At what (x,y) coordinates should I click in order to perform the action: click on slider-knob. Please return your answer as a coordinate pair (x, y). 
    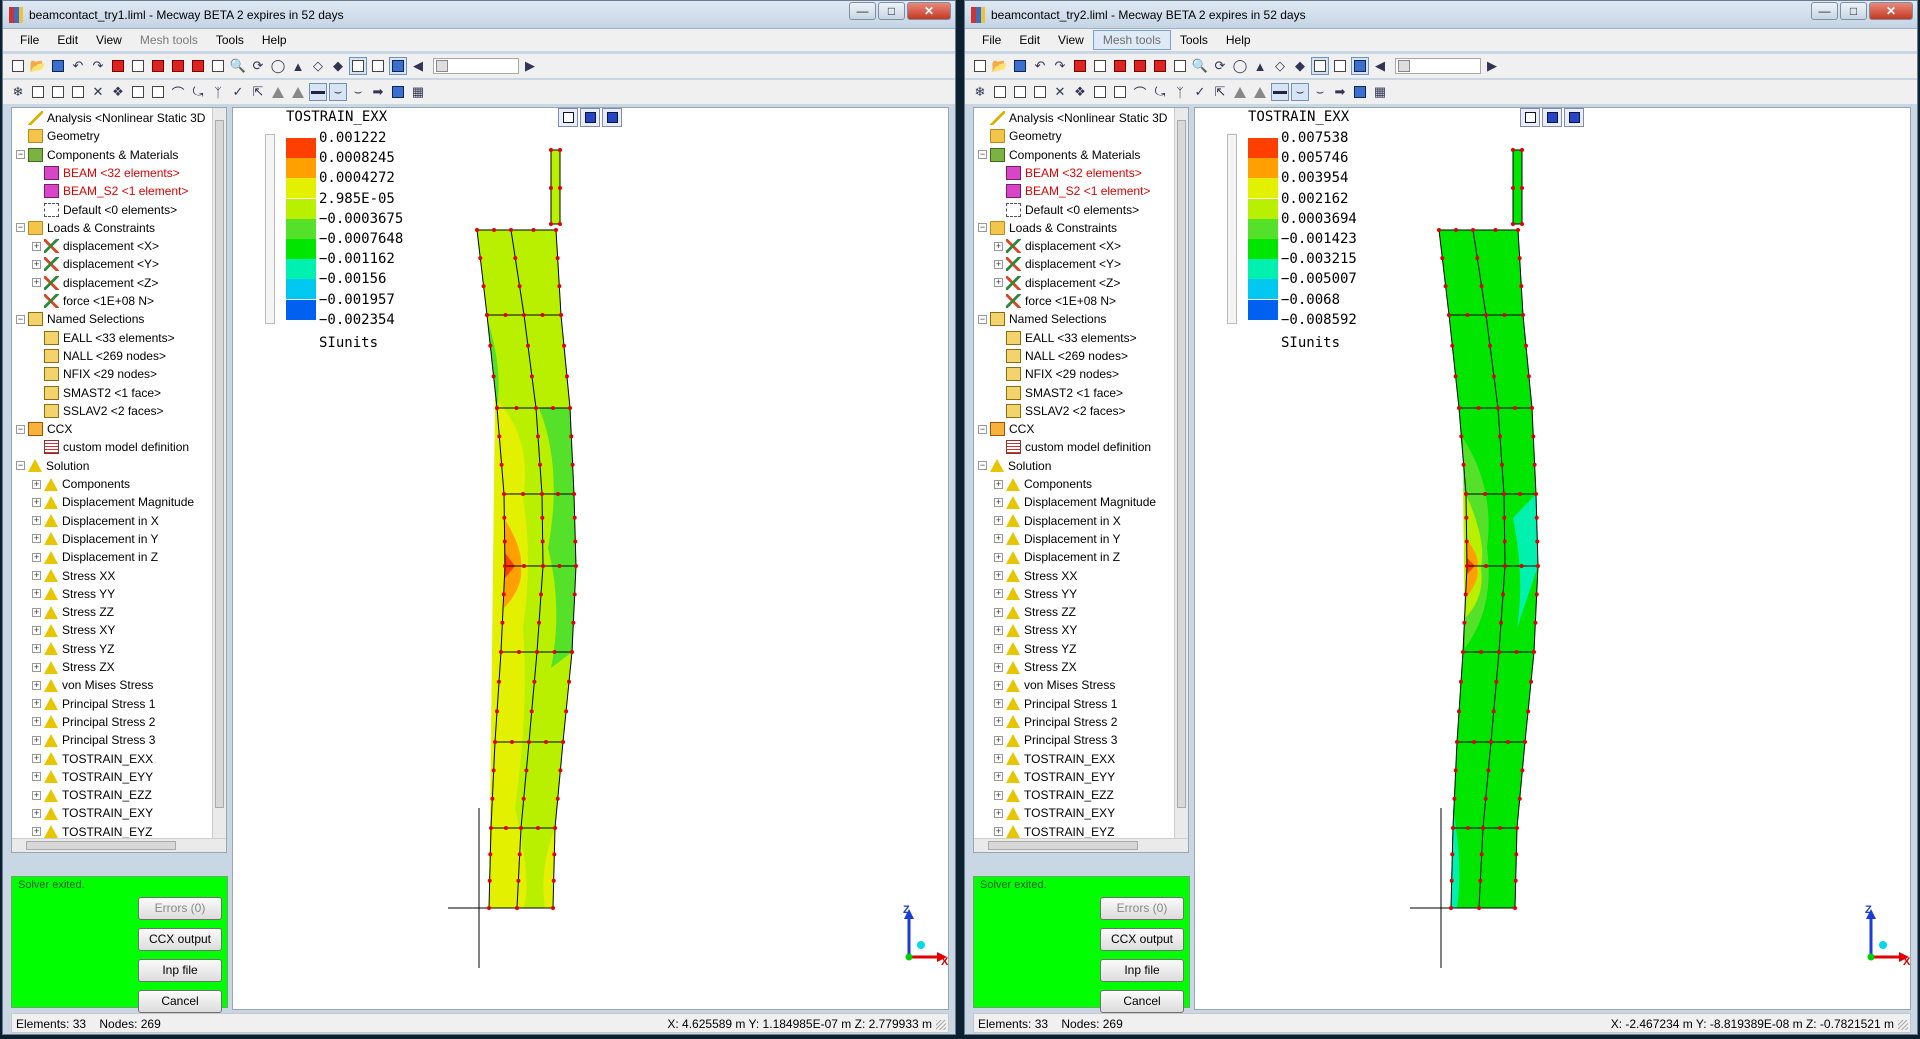
    Looking at the image, I should click on (442, 66).